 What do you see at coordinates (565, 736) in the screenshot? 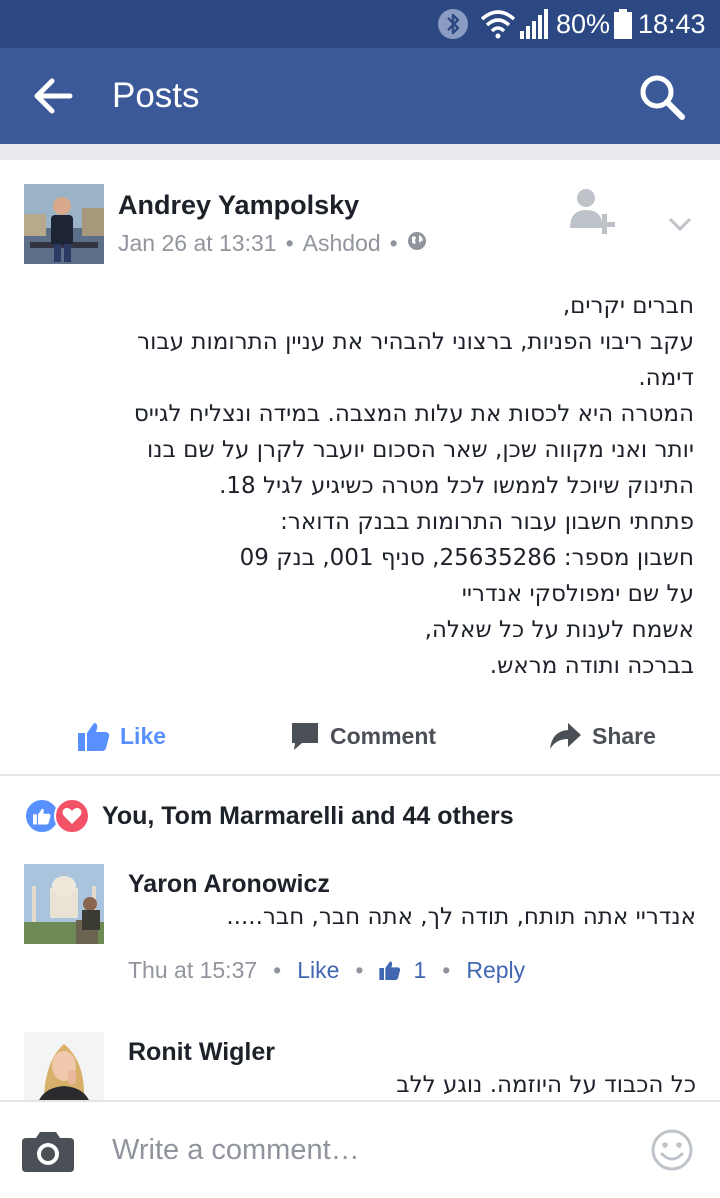
I see `share-icon` at bounding box center [565, 736].